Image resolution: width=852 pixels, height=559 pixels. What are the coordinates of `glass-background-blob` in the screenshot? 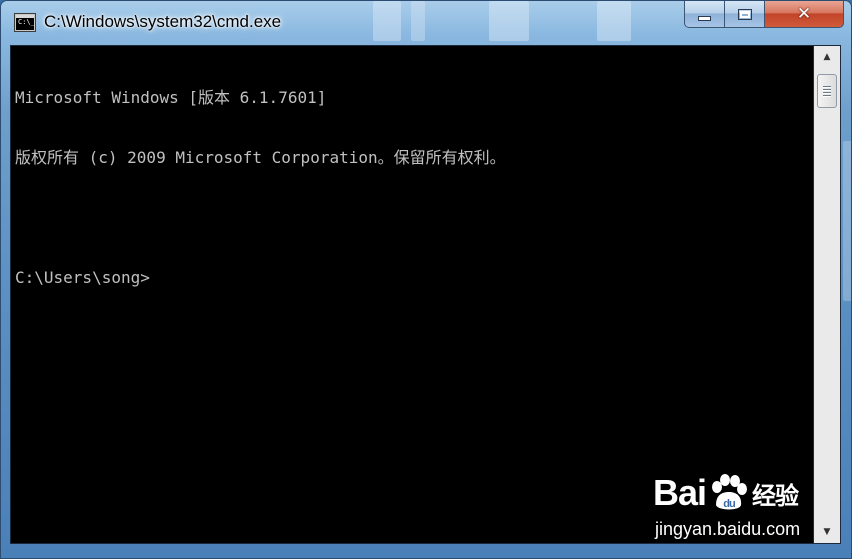 It's located at (847, 221).